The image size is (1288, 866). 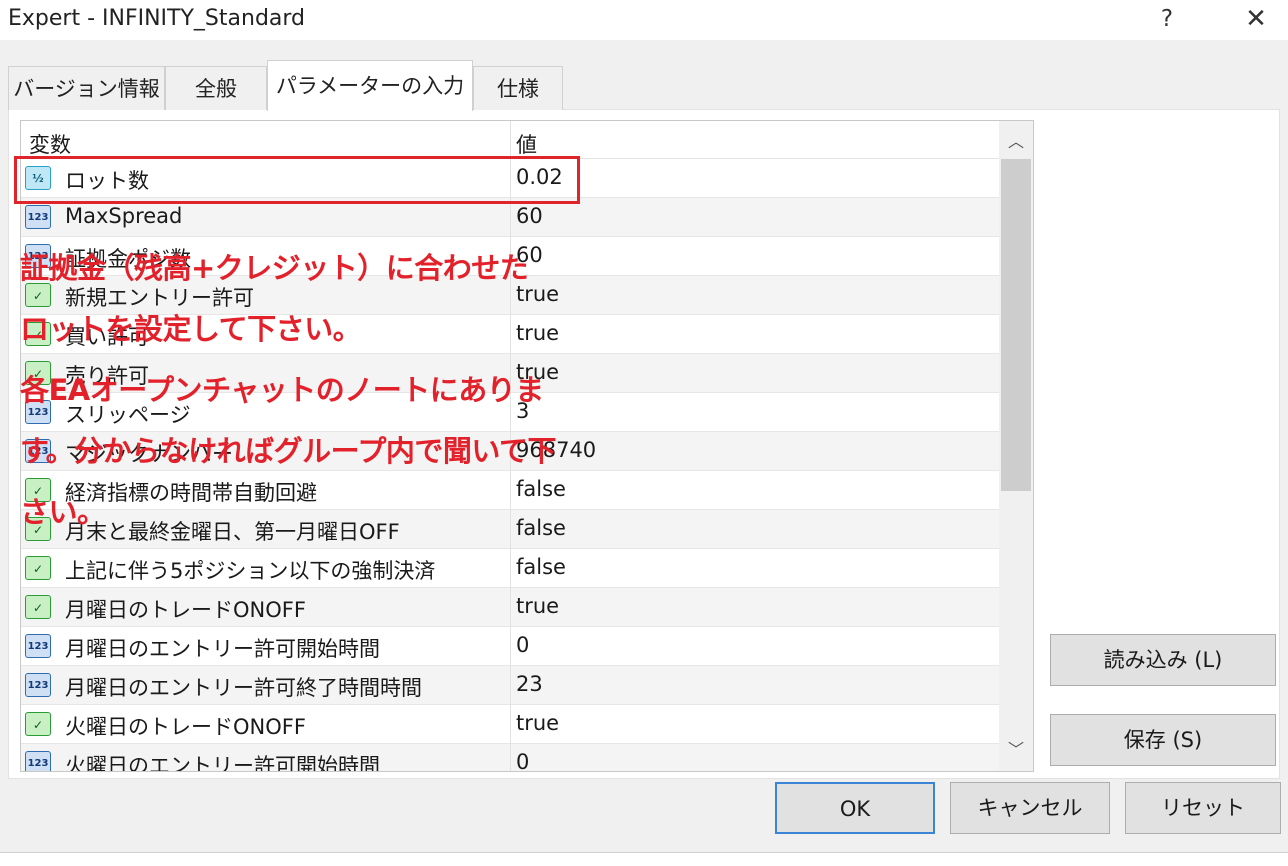 What do you see at coordinates (529, 216) in the screenshot?
I see `parameter-value: 60` at bounding box center [529, 216].